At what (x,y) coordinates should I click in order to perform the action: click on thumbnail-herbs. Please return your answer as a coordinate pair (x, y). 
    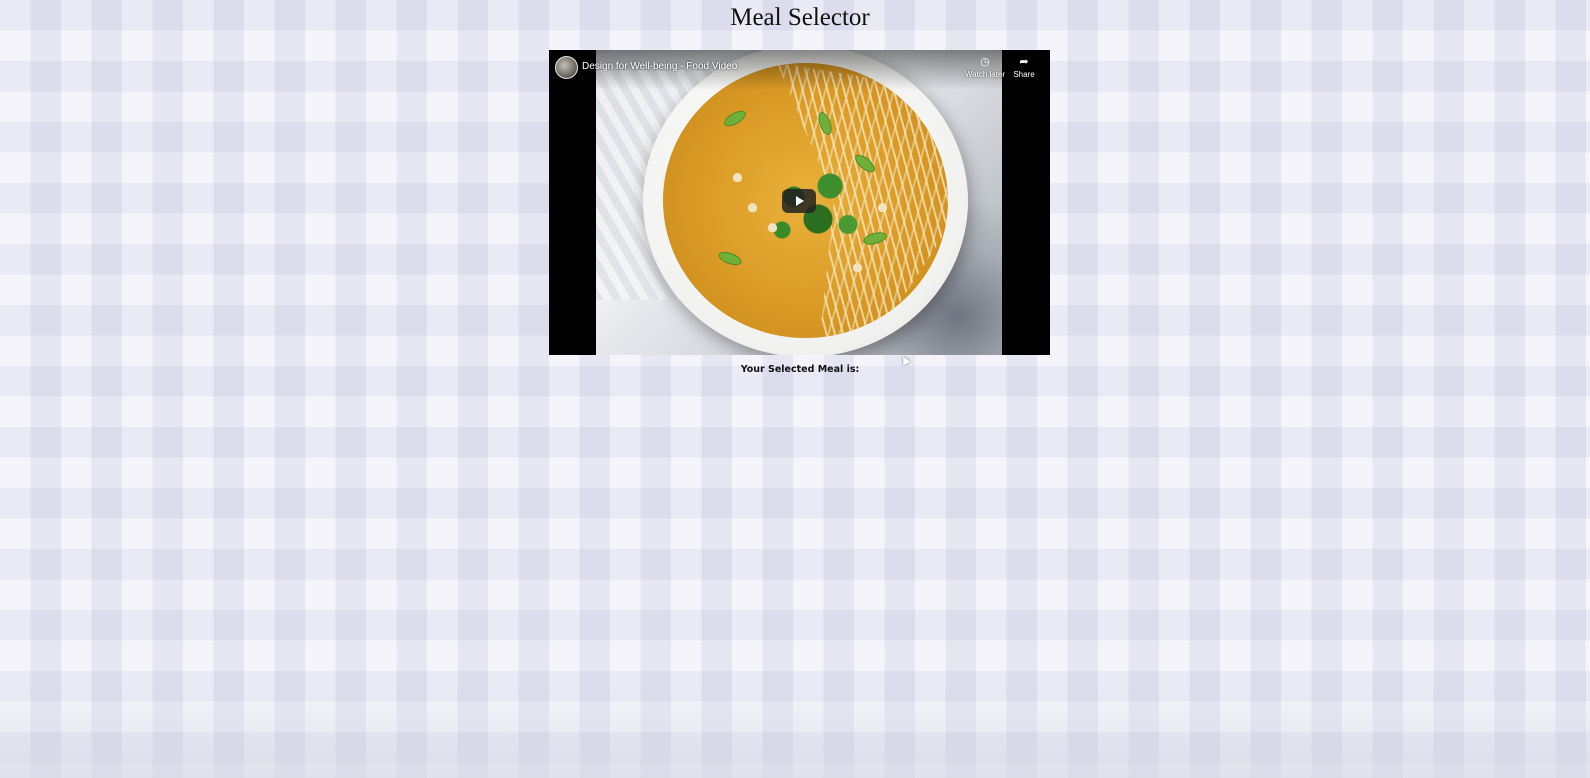
    Looking at the image, I should click on (818, 208).